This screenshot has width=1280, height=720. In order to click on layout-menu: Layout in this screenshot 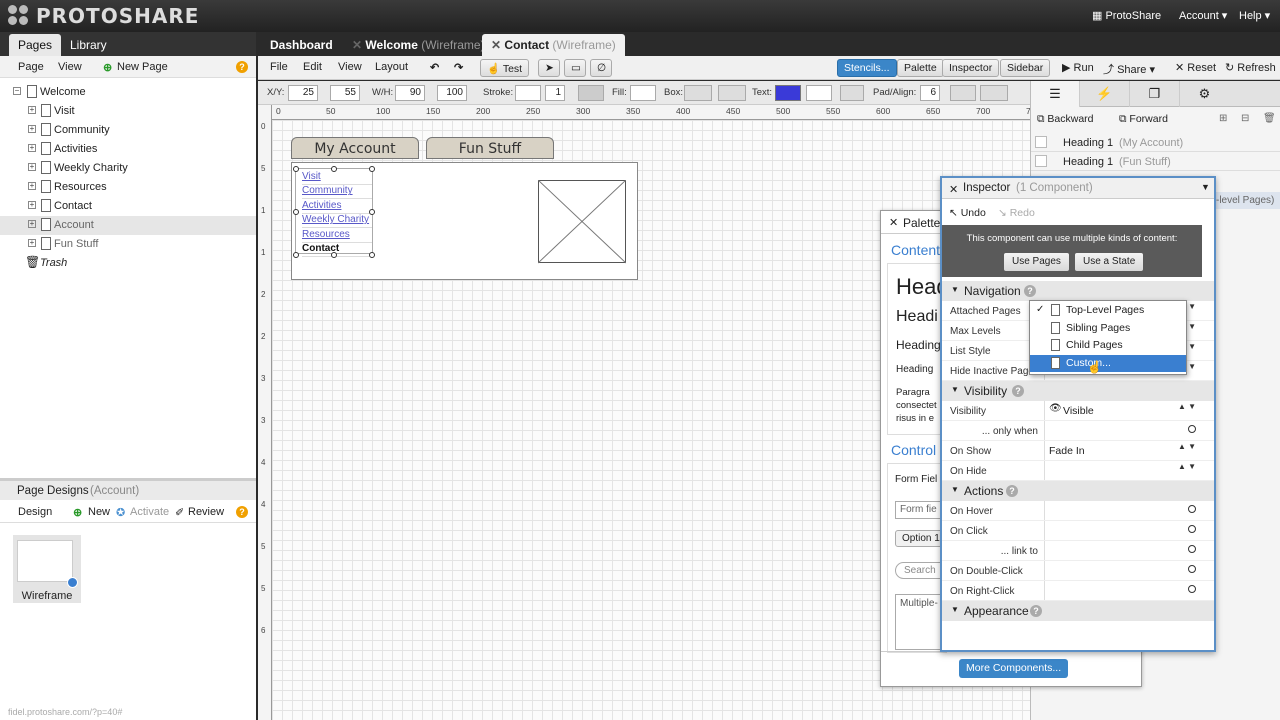, I will do `click(391, 67)`.